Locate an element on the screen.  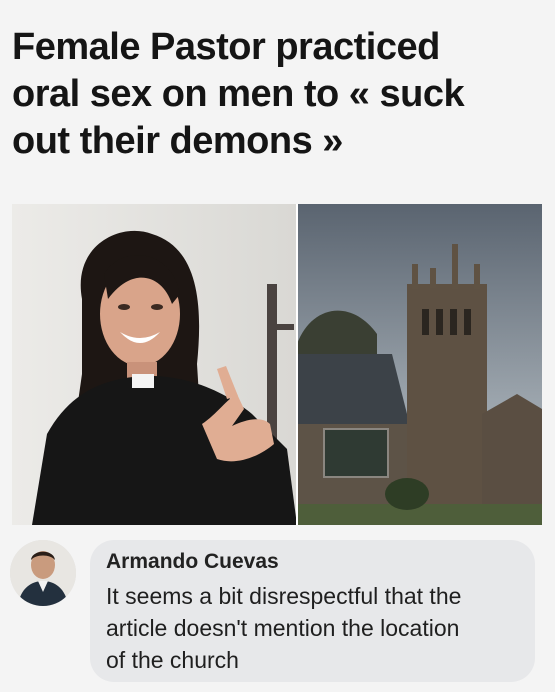
comment-line-1: It seems a bit disrespectful that the is located at coordinates (284, 596).